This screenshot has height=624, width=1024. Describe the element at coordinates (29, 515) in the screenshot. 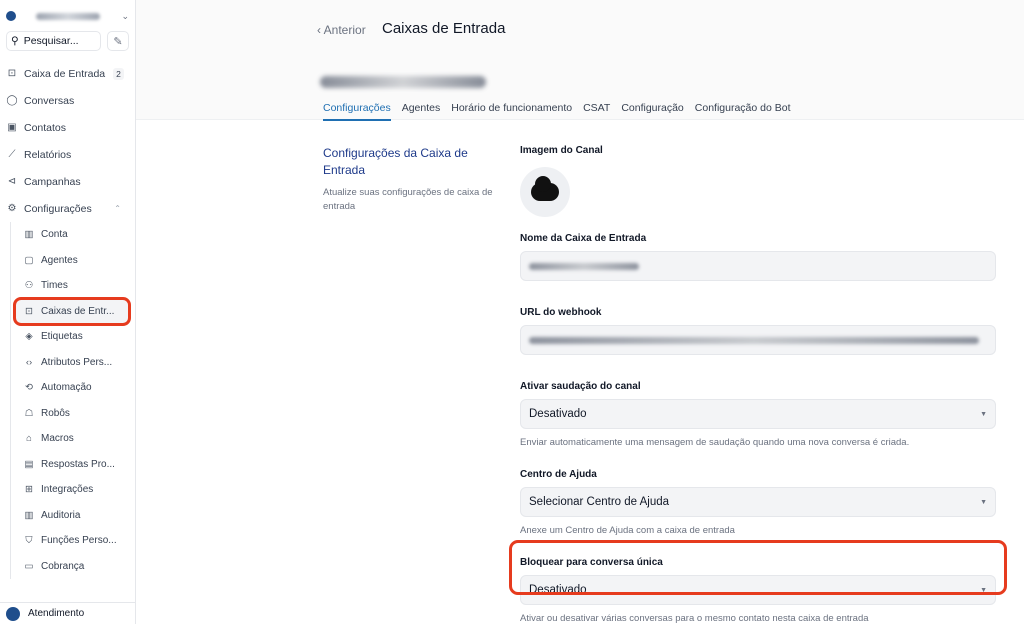

I see `audit-icon: ▥` at that location.